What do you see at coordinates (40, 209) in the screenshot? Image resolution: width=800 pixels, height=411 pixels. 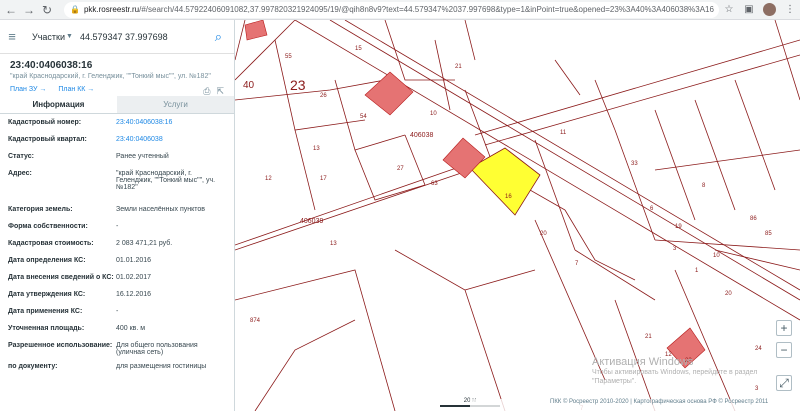 I see `attribute-key: Категория земель:` at bounding box center [40, 209].